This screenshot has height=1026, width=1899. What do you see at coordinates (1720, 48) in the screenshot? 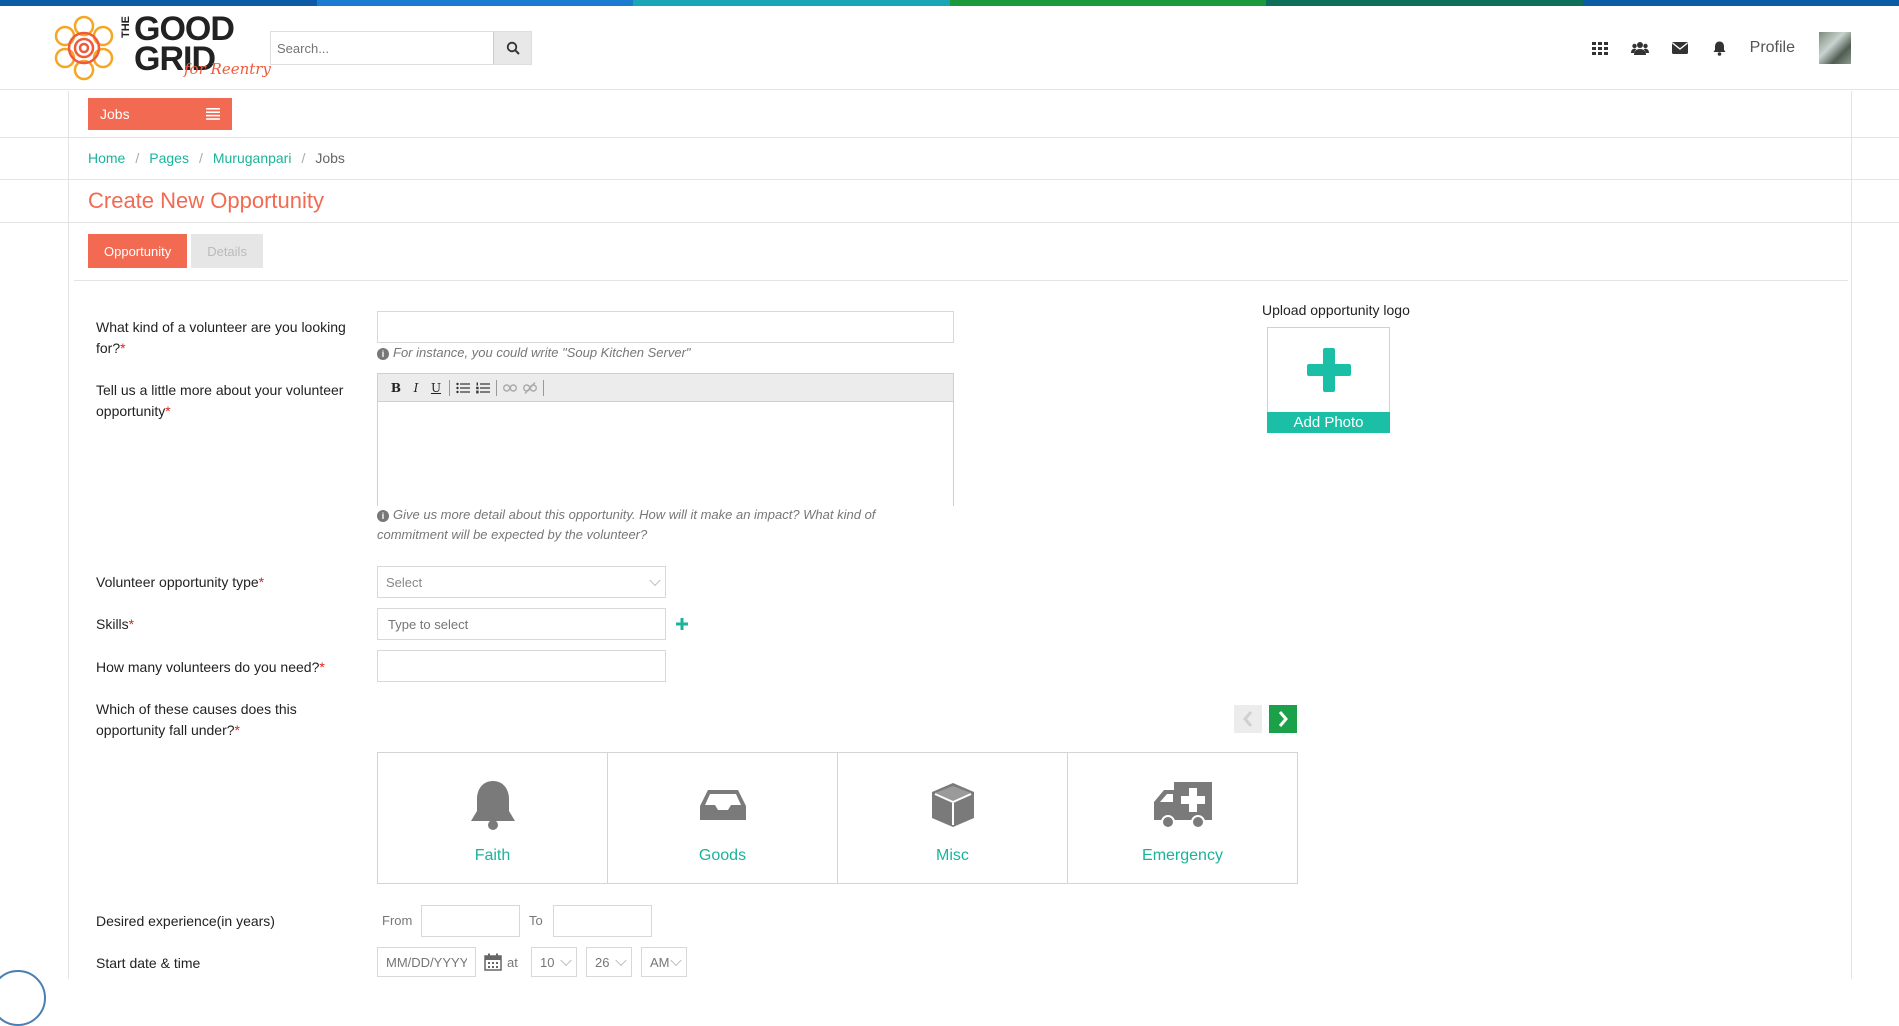
I see `notifications-button` at bounding box center [1720, 48].